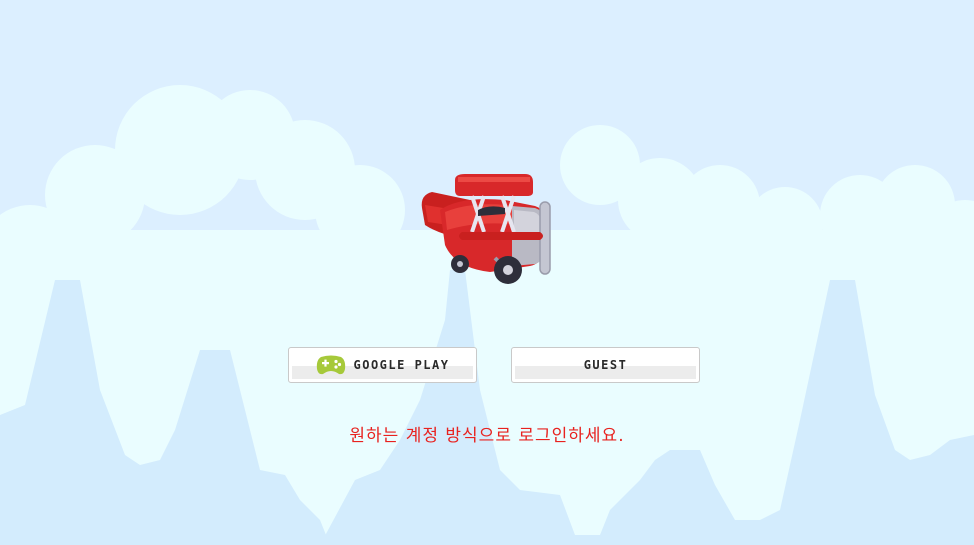 The image size is (974, 545). What do you see at coordinates (401, 365) in the screenshot?
I see `google-play-label: GOOGLE PLAY` at bounding box center [401, 365].